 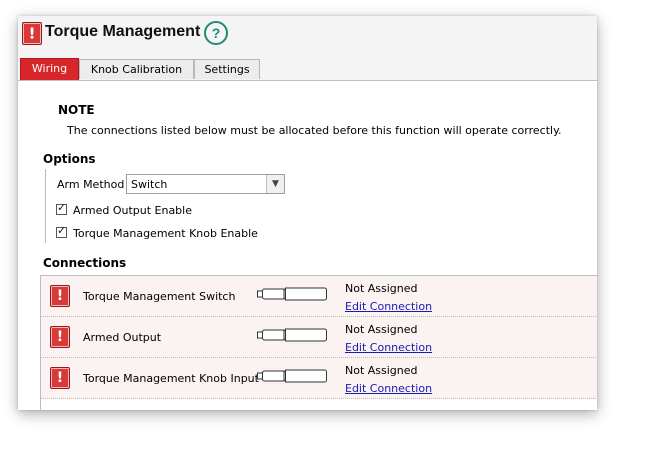 What do you see at coordinates (149, 184) in the screenshot?
I see `arm-method-value: Switch` at bounding box center [149, 184].